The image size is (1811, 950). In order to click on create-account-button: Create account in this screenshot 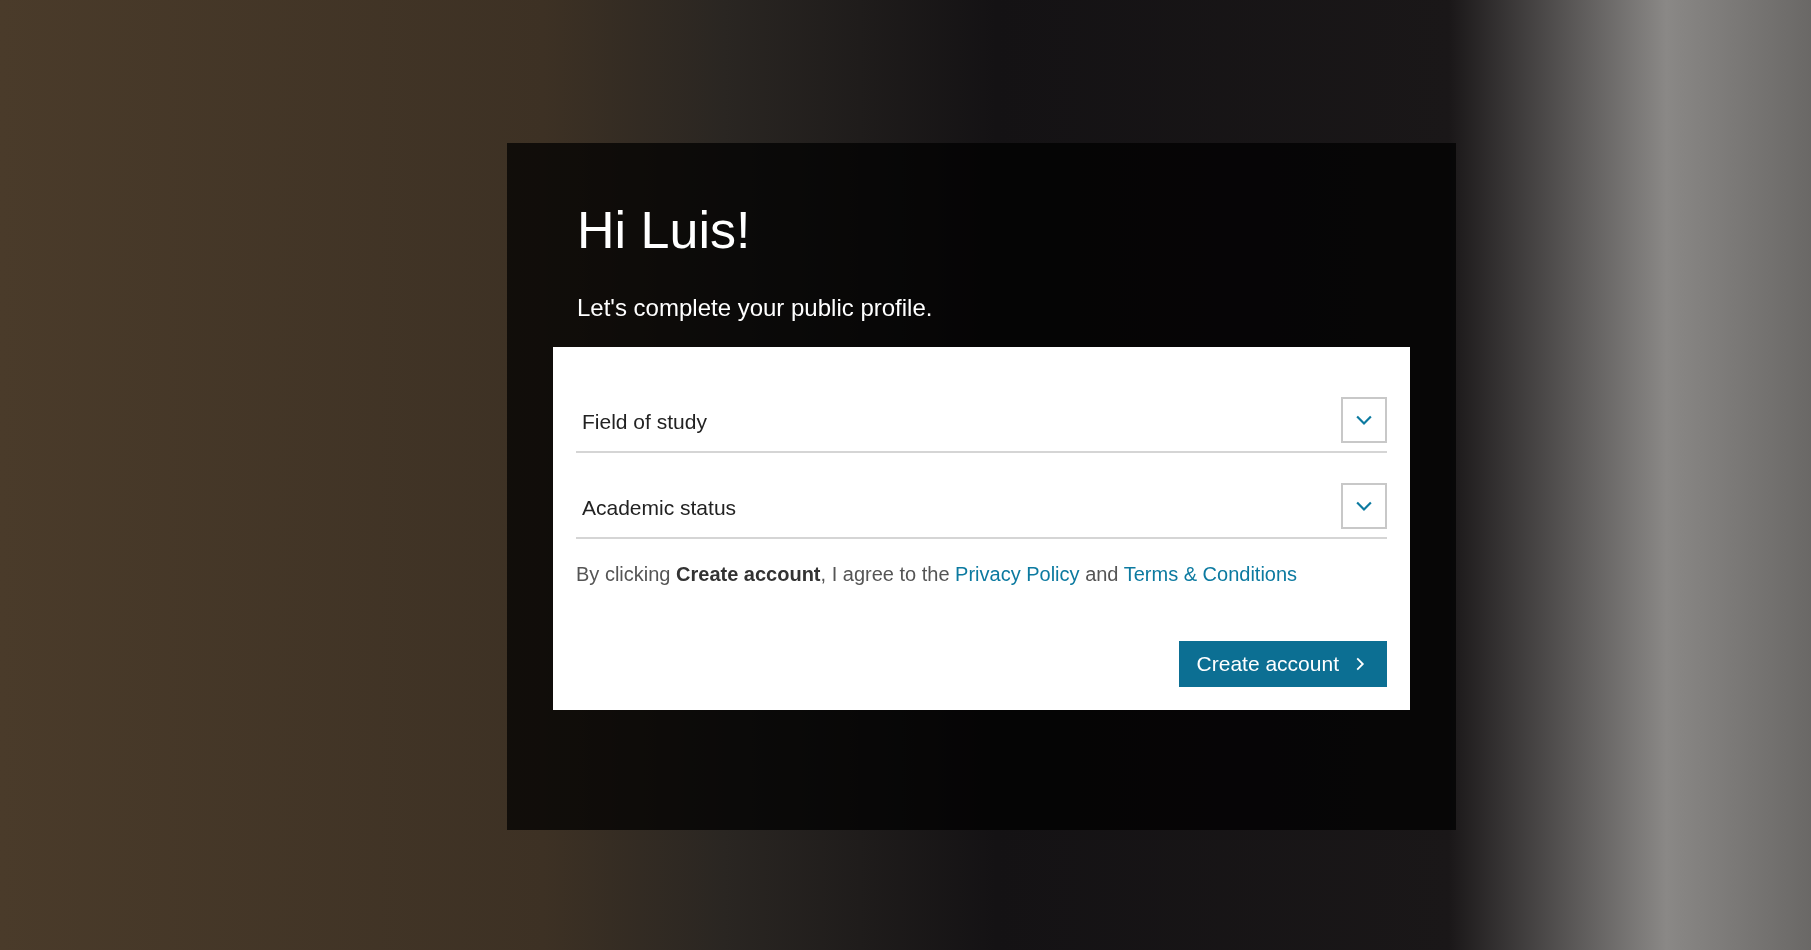, I will do `click(1282, 664)`.